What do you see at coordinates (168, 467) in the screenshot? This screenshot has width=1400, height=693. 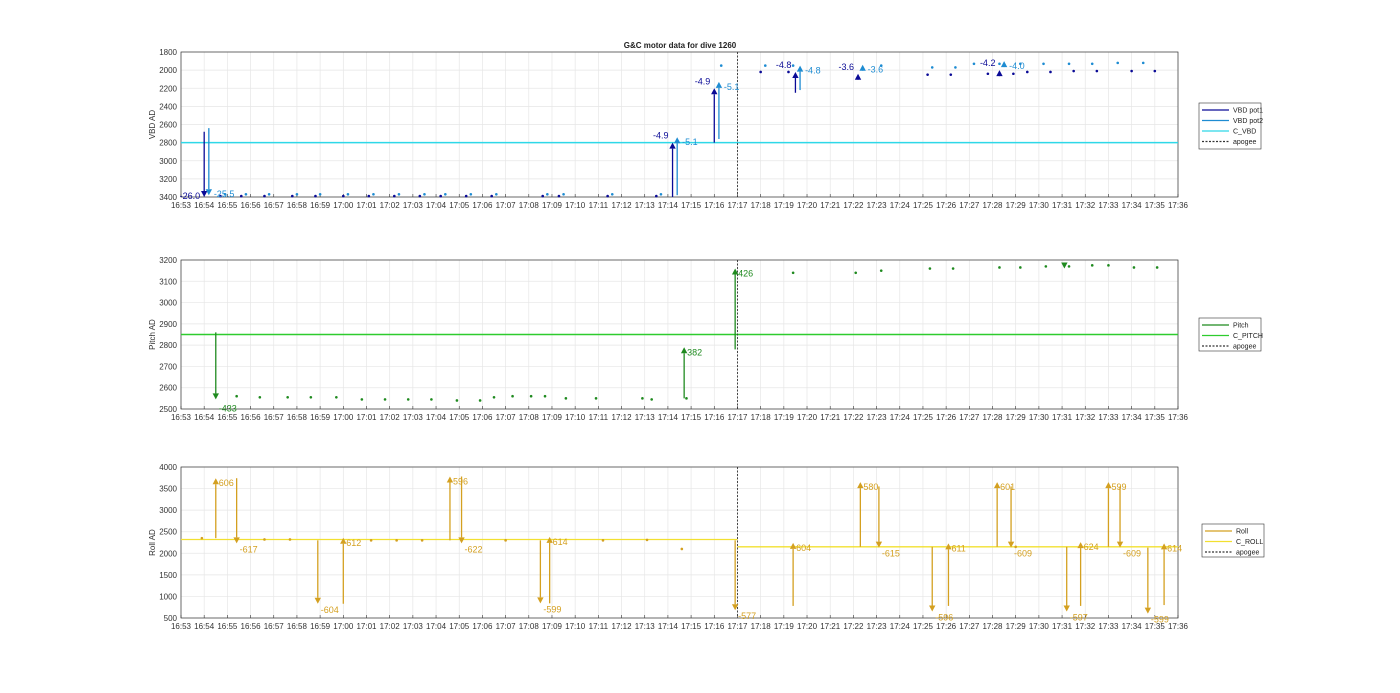 I see `y-tick-label: 4000` at bounding box center [168, 467].